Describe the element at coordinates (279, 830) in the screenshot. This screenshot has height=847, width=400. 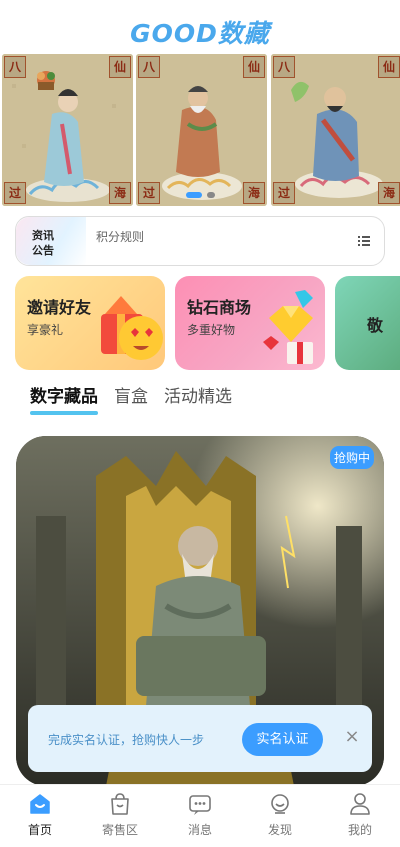
I see `tabbar-label: 发现` at that location.